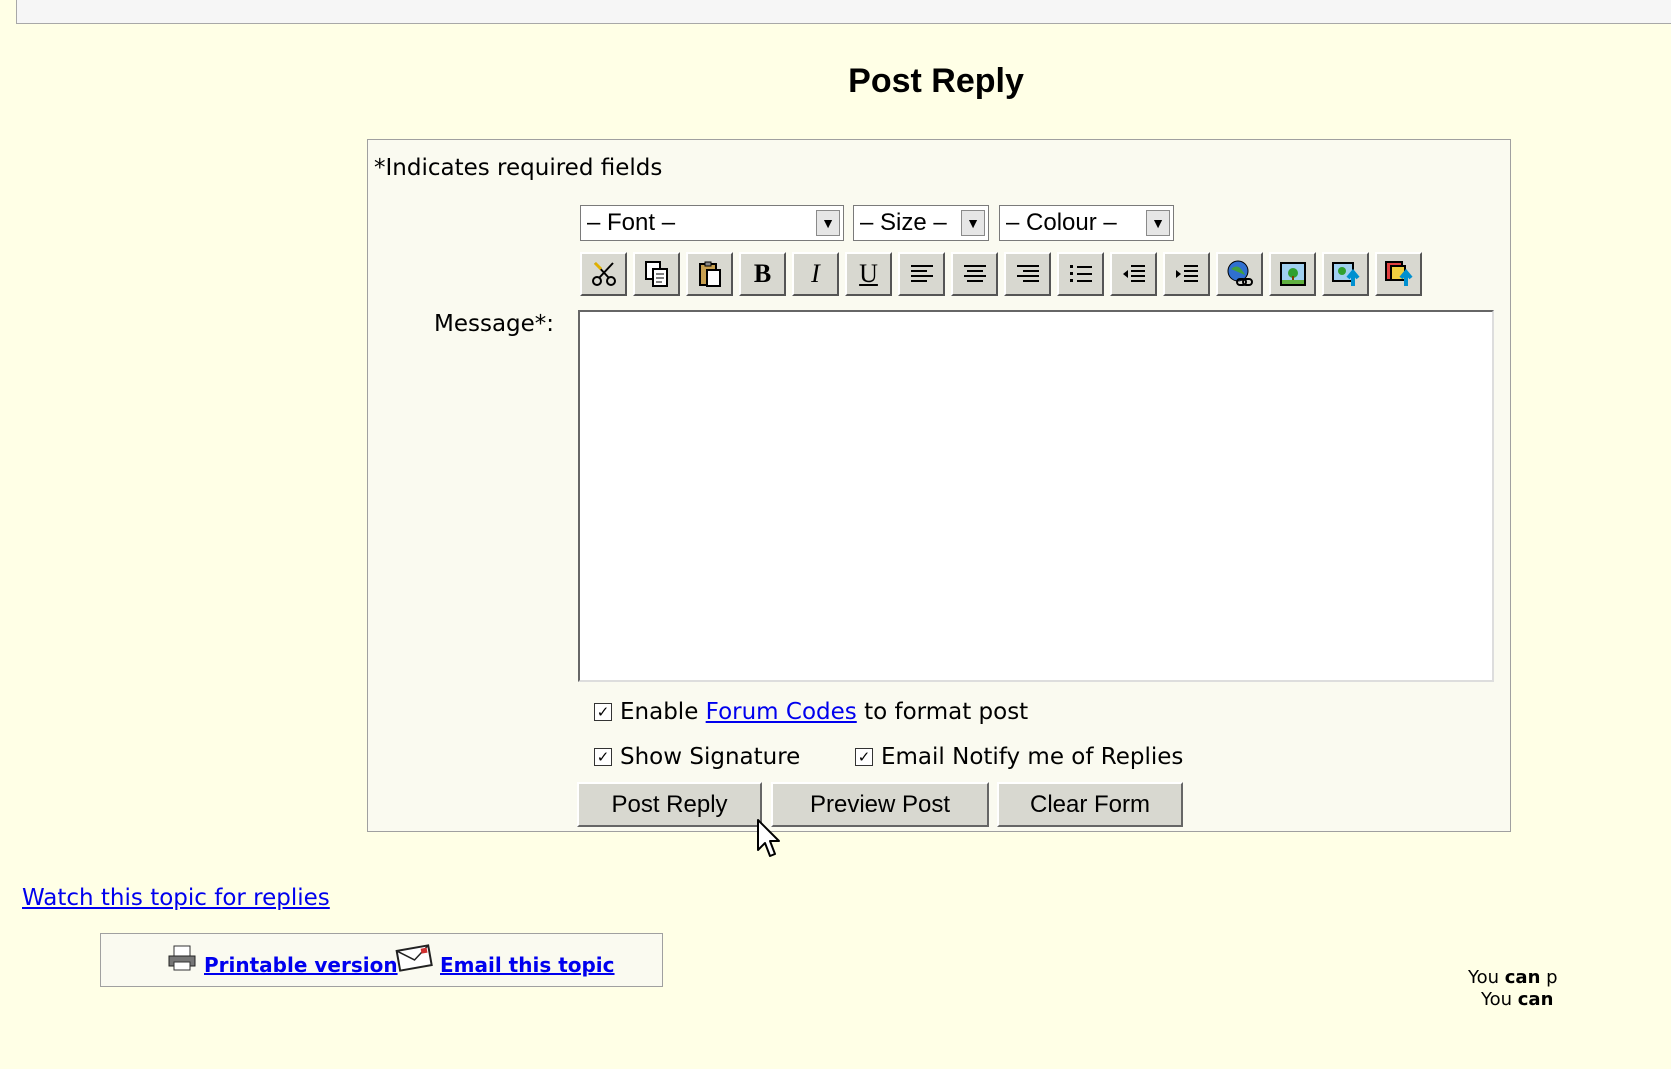 This screenshot has width=1671, height=1069. Describe the element at coordinates (946, 712) in the screenshot. I see `enable-label-suffix: to format post` at that location.